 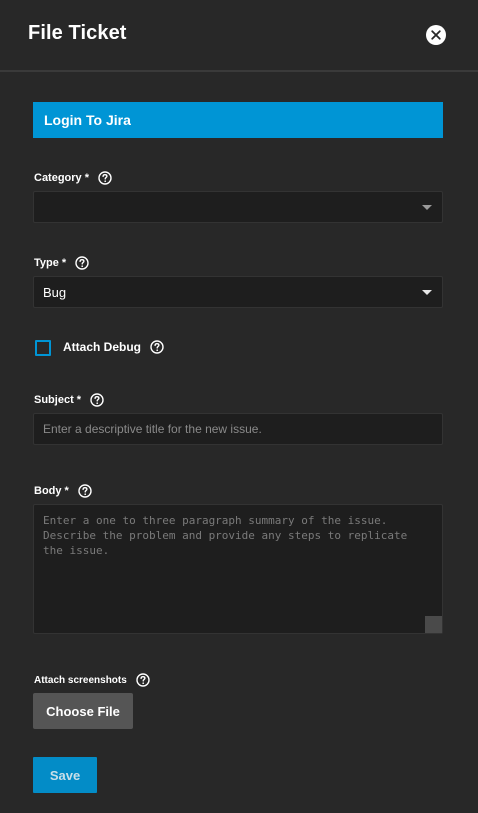 I want to click on type-required-mark: *, so click(x=64, y=263).